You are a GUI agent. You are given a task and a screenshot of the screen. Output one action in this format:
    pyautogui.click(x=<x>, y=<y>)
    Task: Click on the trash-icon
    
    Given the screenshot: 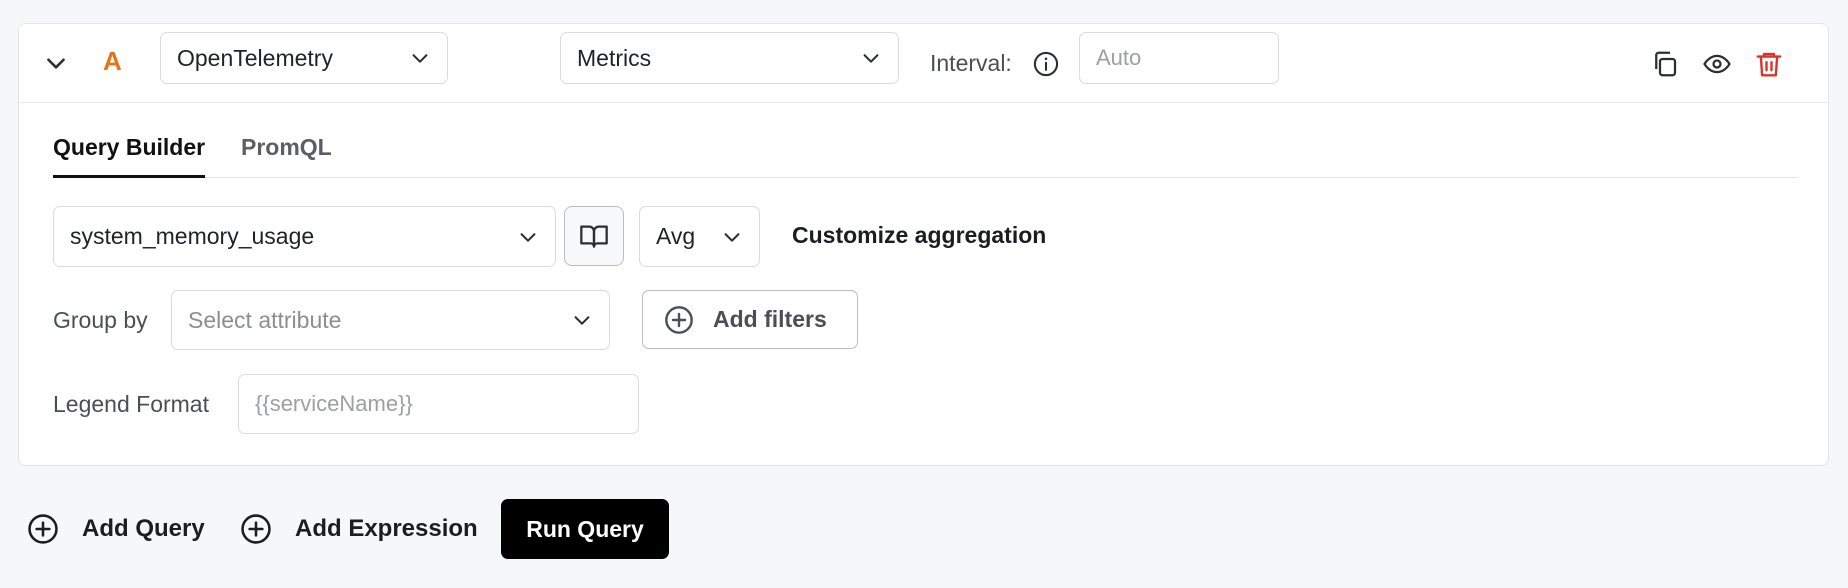 What is the action you would take?
    pyautogui.click(x=1769, y=64)
    